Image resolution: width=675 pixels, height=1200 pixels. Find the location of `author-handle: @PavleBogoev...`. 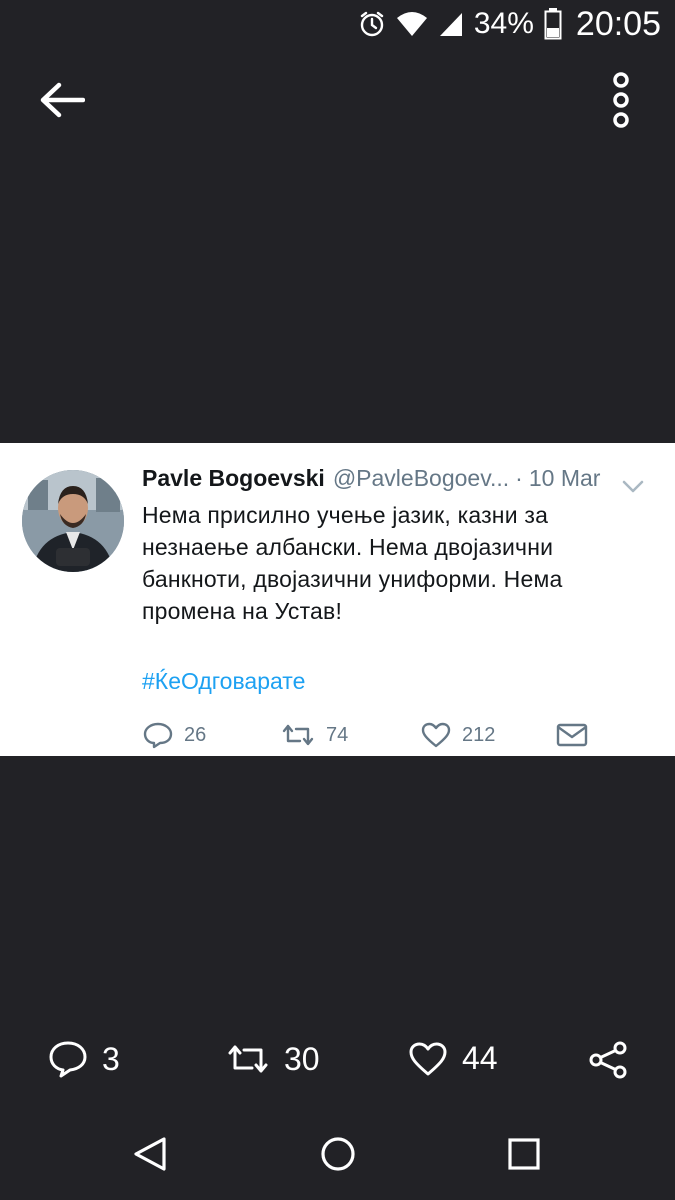

author-handle: @PavleBogoev... is located at coordinates (421, 478).